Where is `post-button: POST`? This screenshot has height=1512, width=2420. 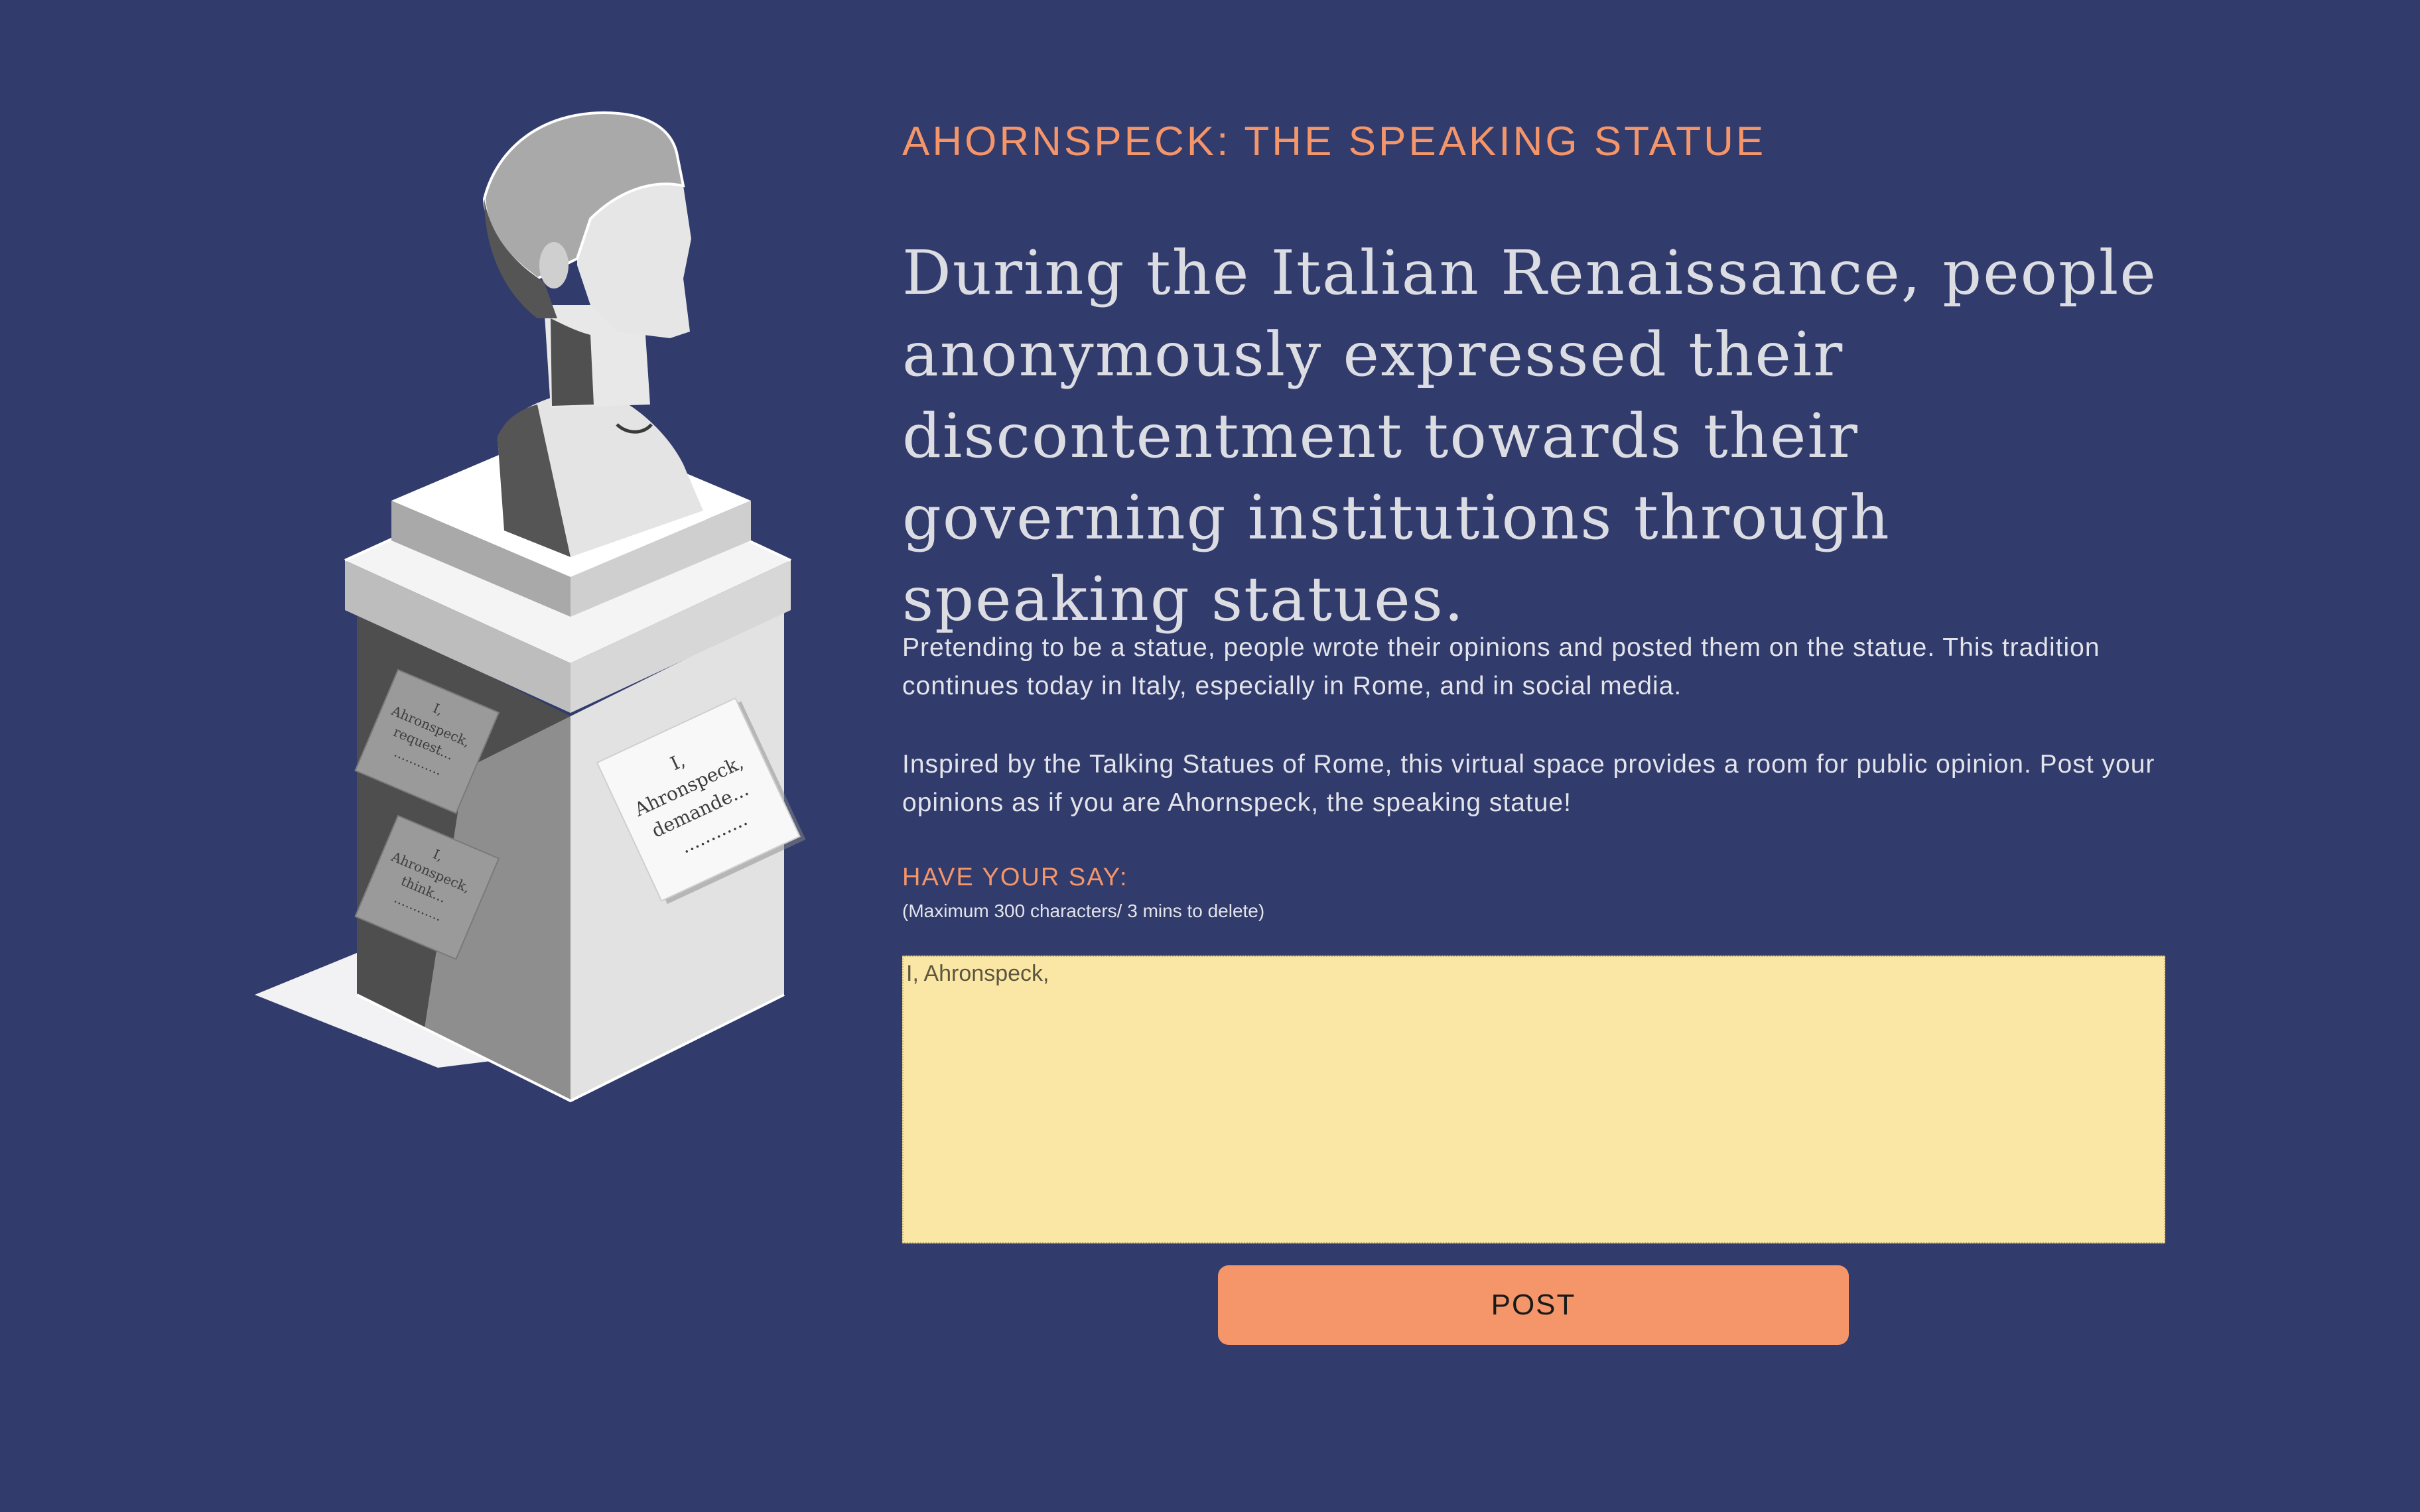
post-button: POST is located at coordinates (1533, 1305).